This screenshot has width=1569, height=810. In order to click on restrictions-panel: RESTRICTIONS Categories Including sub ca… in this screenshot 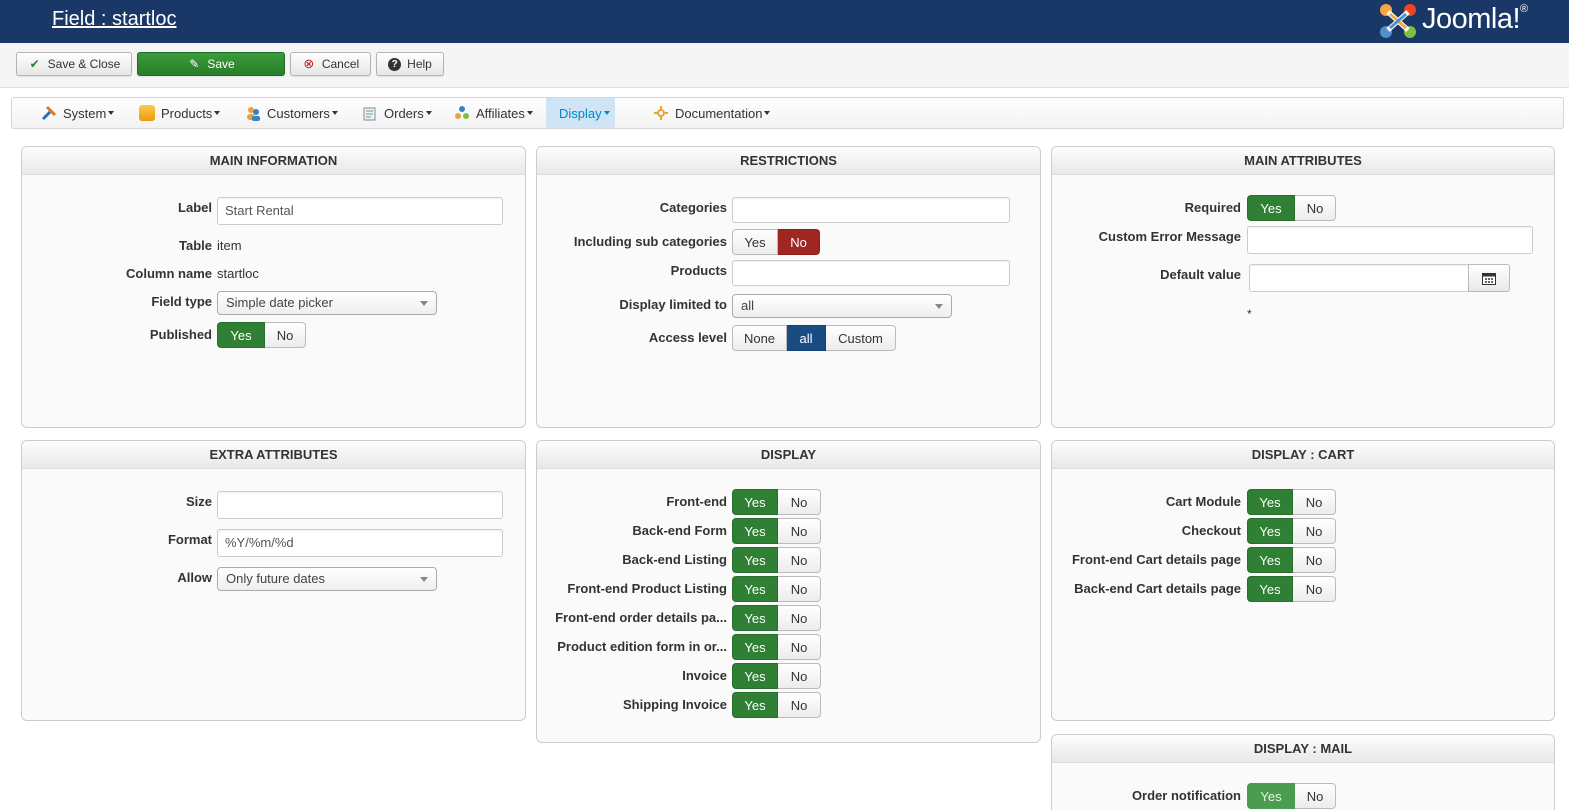, I will do `click(788, 287)`.